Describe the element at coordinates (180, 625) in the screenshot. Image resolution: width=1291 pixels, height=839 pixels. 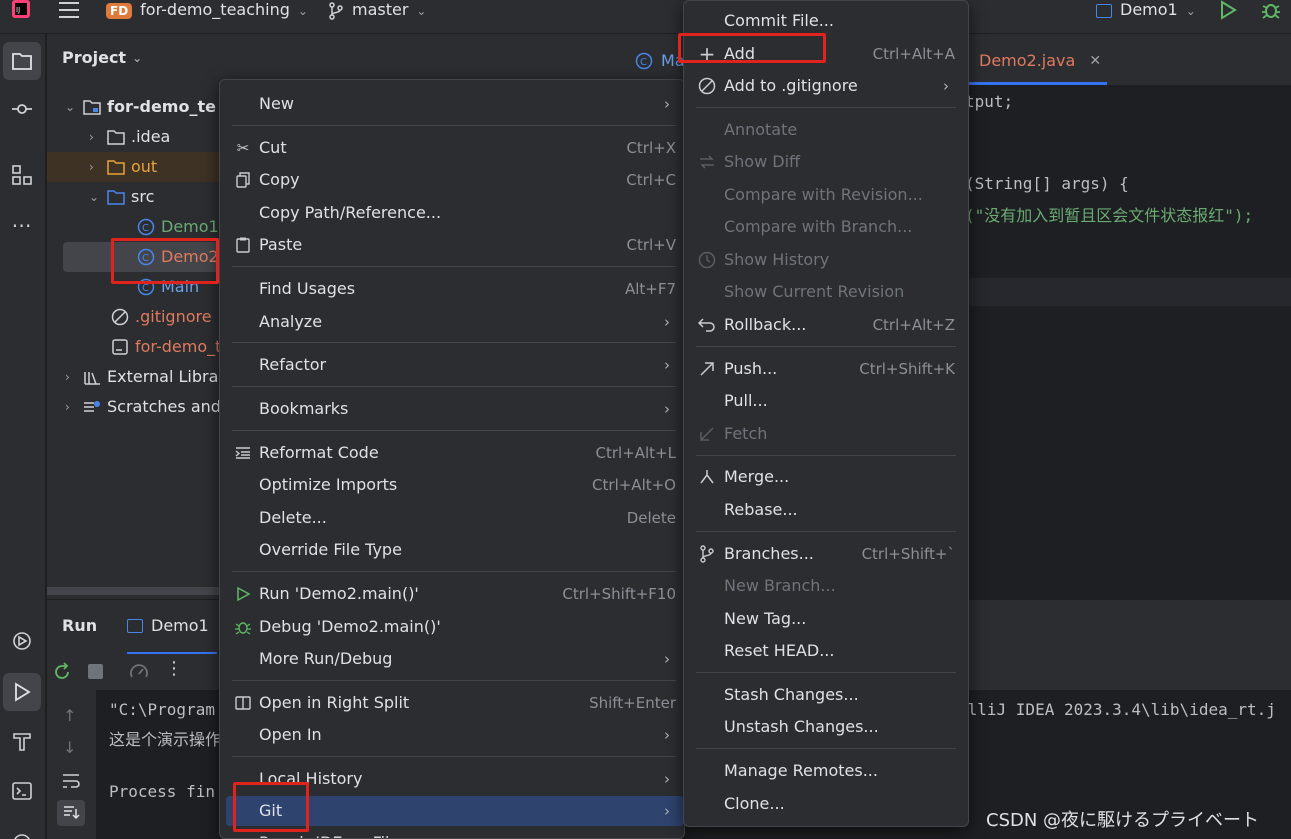
I see `run-config-tab-label: Demo1` at that location.